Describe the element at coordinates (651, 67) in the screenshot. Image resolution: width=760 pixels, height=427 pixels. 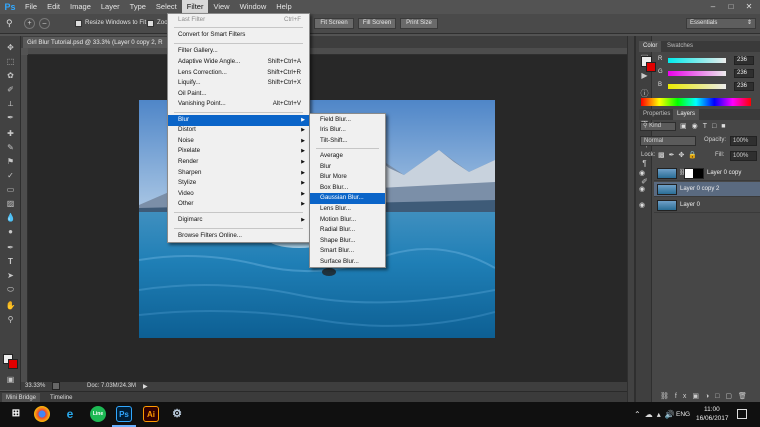
I see `color-bg-swatch` at that location.